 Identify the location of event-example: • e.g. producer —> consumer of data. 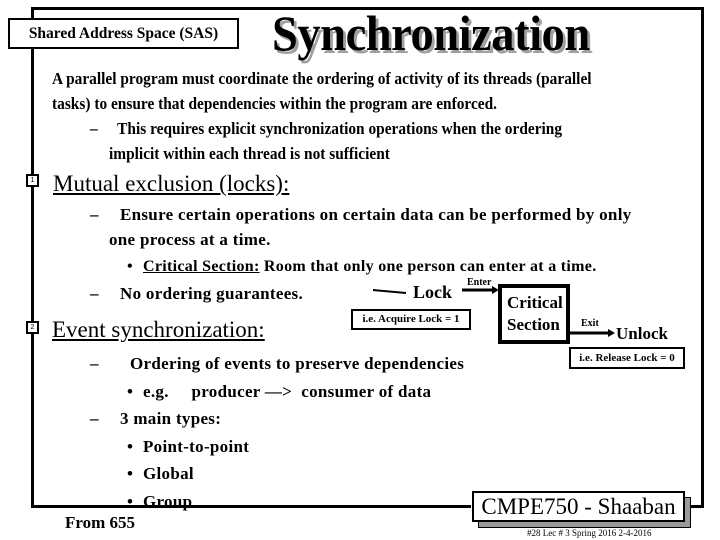
(279, 392).